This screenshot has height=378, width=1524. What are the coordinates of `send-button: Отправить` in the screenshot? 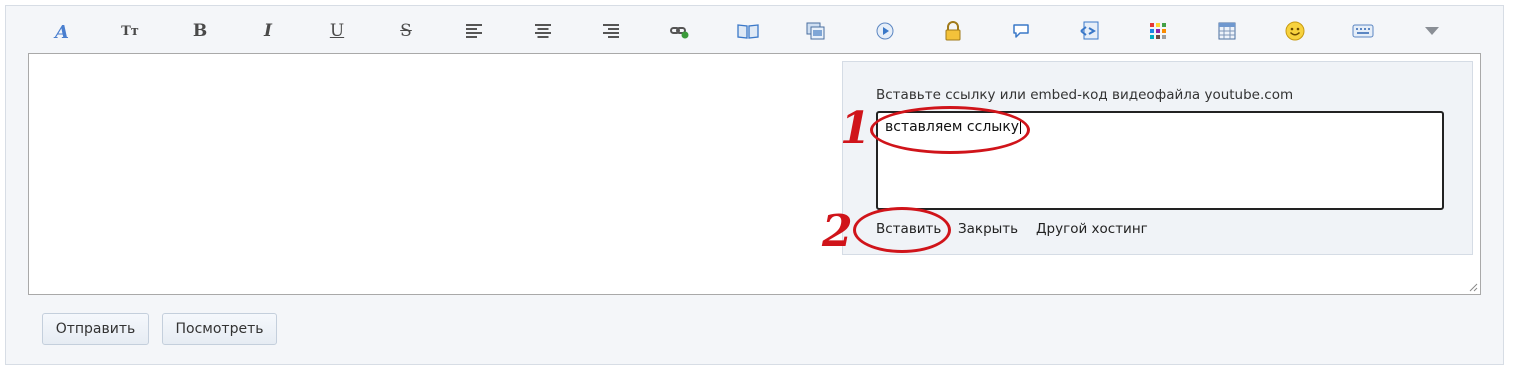 It's located at (95, 329).